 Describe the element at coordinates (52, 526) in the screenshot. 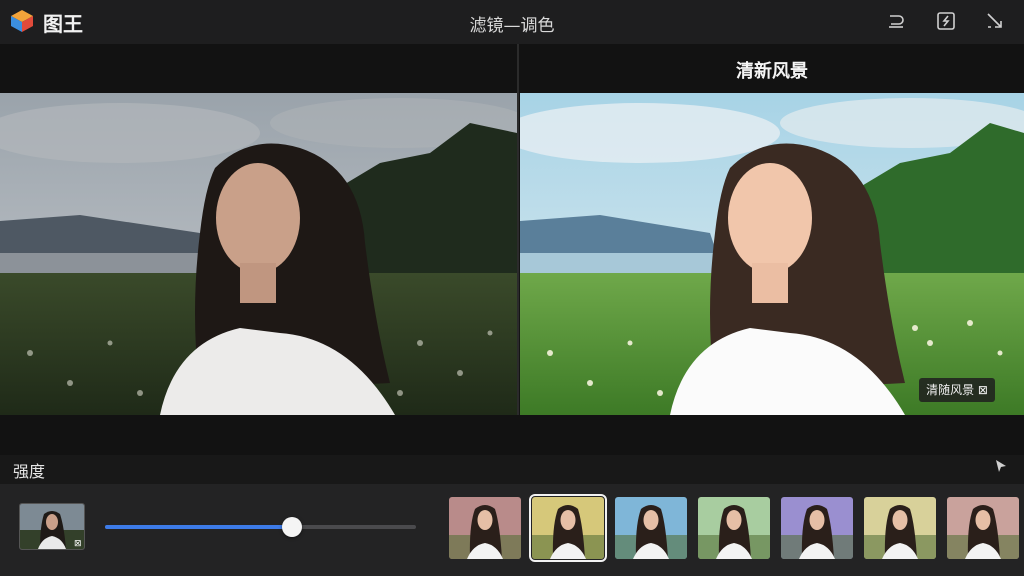

I see `current-thumbnail: ⊠` at that location.